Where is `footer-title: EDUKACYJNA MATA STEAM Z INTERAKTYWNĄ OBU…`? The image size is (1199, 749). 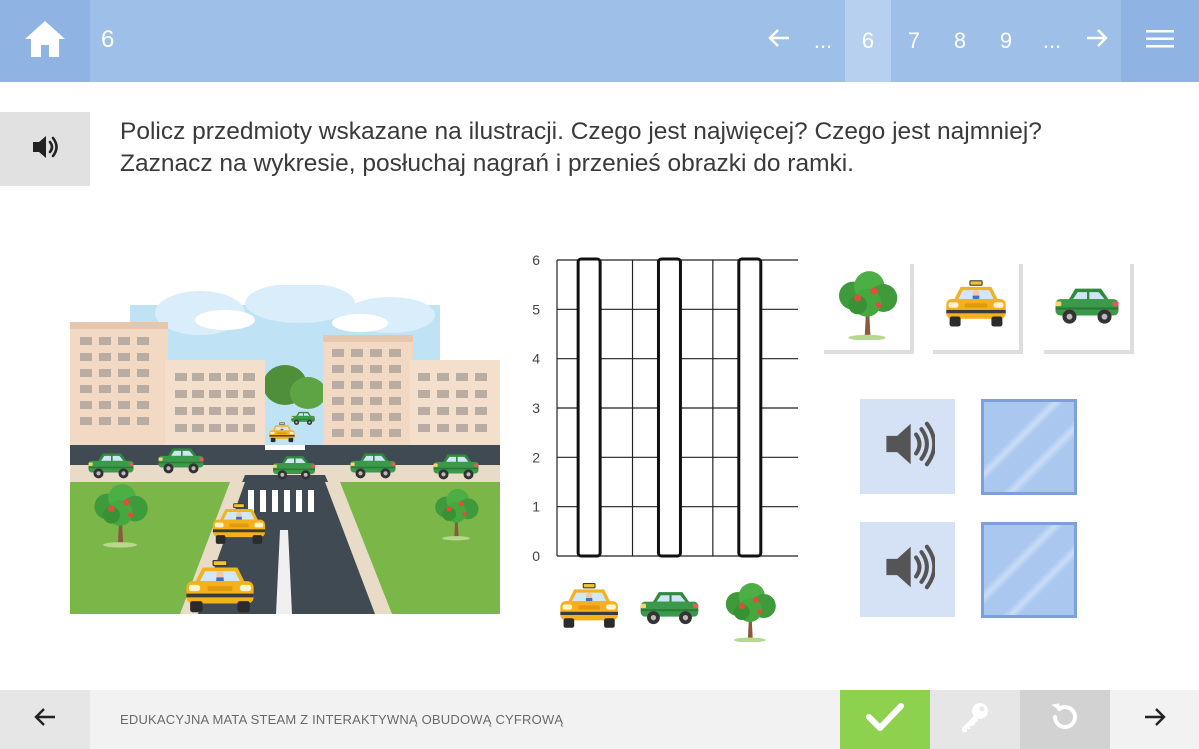 footer-title: EDUKACYJNA MATA STEAM Z INTERAKTYWNĄ OBU… is located at coordinates (342, 719).